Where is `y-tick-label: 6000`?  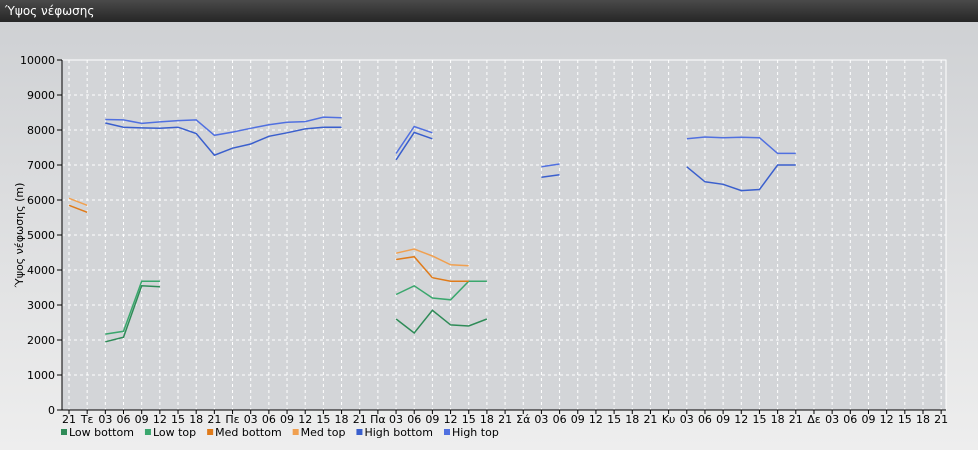
y-tick-label: 6000 is located at coordinates (41, 200).